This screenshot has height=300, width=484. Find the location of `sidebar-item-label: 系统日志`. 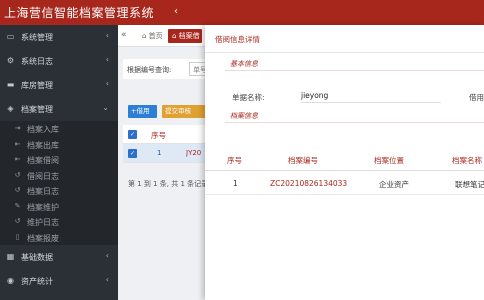

sidebar-item-label: 系统日志 is located at coordinates (37, 61).